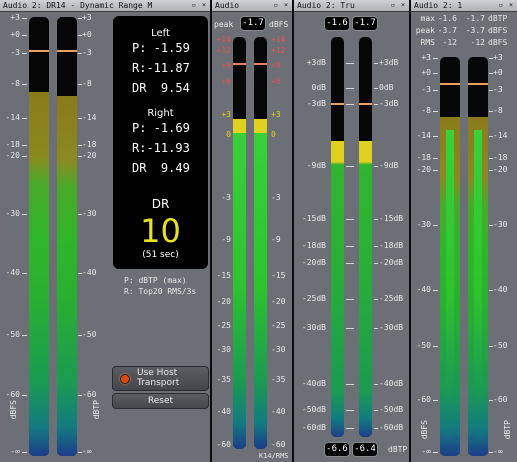 The height and width of the screenshot is (462, 517). What do you see at coordinates (89, 213) in the screenshot?
I see `dr14-scale-right-label: -30` at bounding box center [89, 213].